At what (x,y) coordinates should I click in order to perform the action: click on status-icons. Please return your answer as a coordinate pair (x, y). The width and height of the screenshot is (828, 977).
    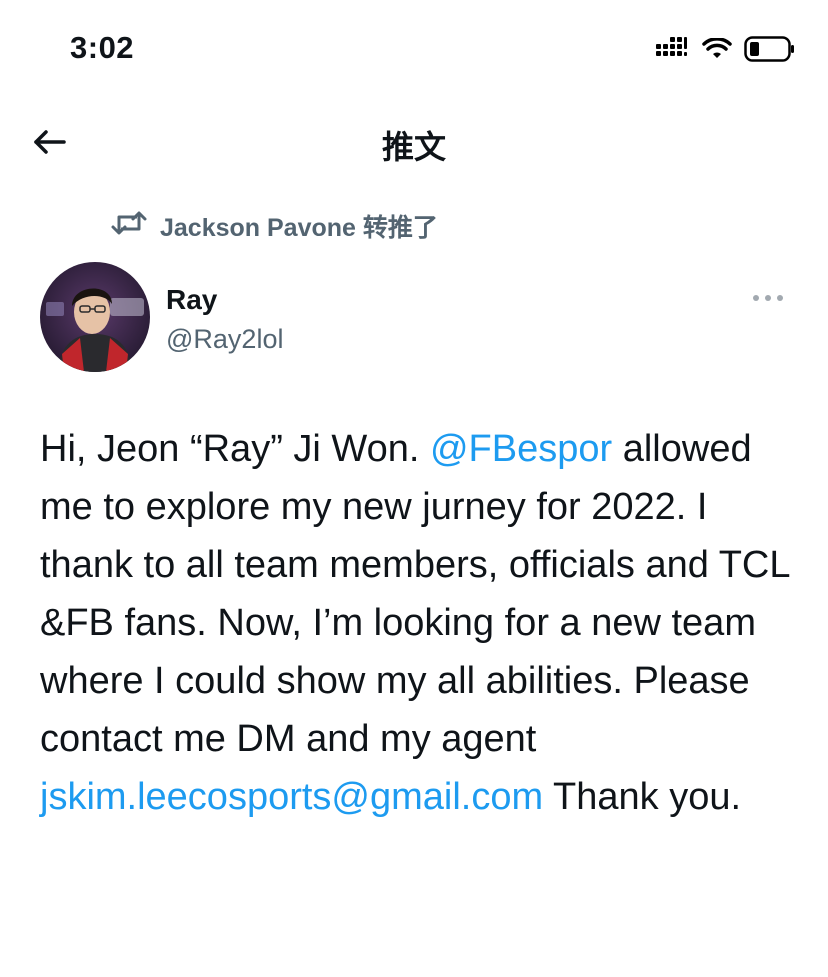
    Looking at the image, I should click on (726, 51).